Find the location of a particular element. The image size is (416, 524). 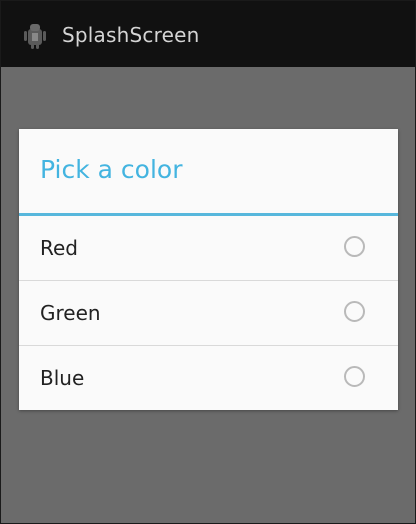

app-title: SplashScreen is located at coordinates (131, 35).